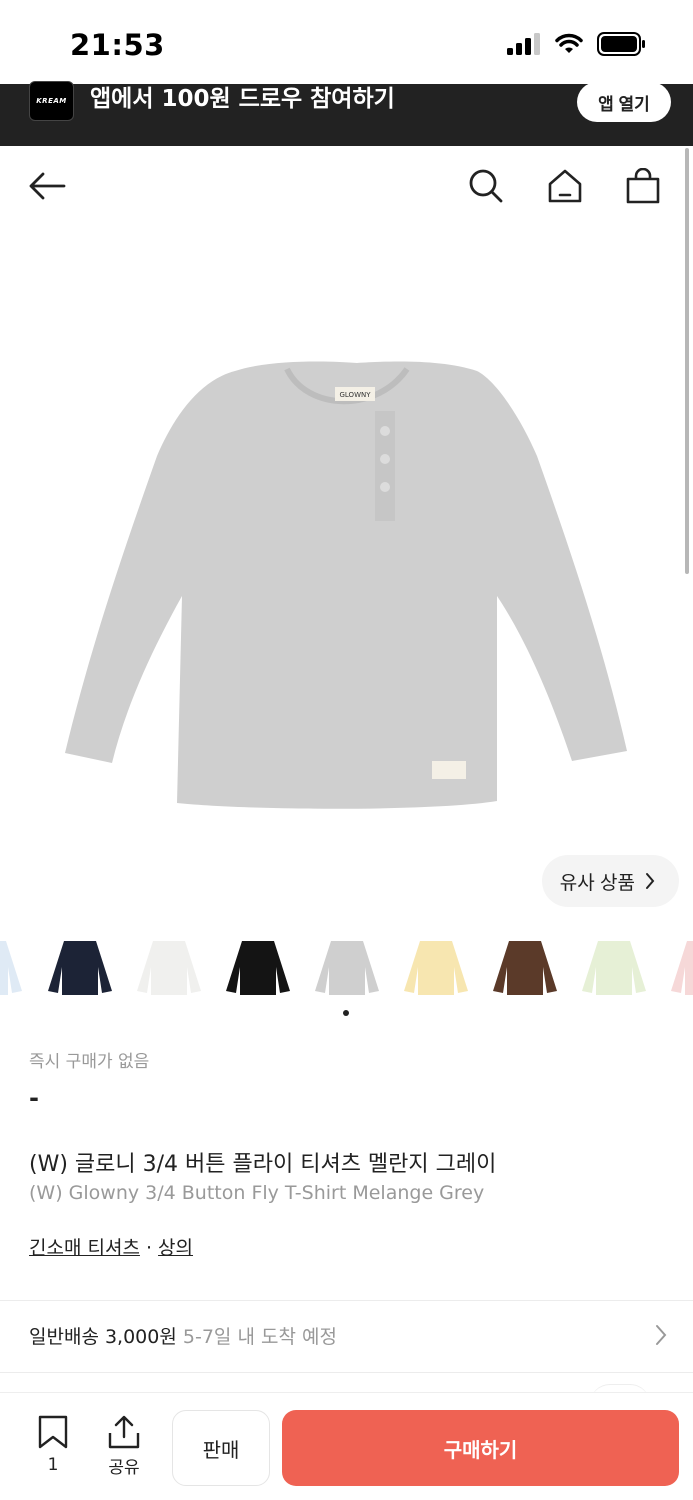  I want to click on similar-products-label: 유사 상품, so click(597, 883).